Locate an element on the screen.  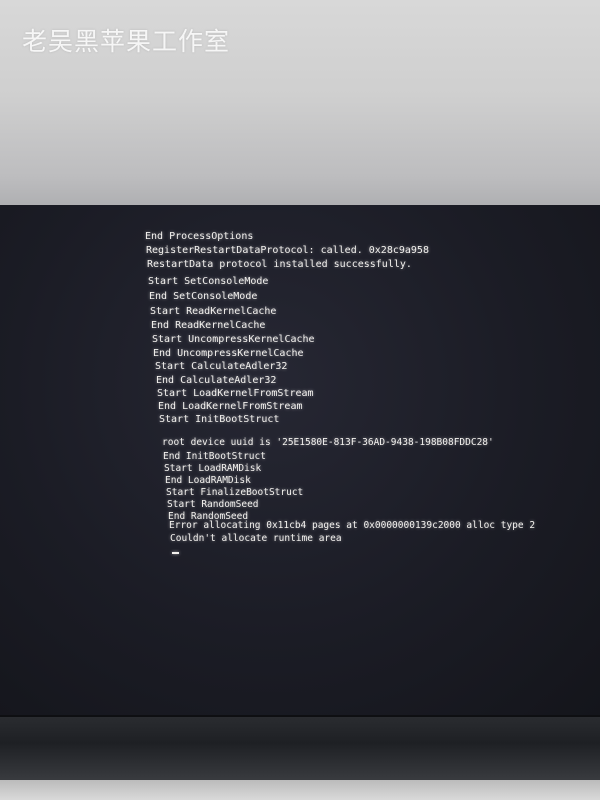
console-line: End ProcessOptions is located at coordinates (199, 236).